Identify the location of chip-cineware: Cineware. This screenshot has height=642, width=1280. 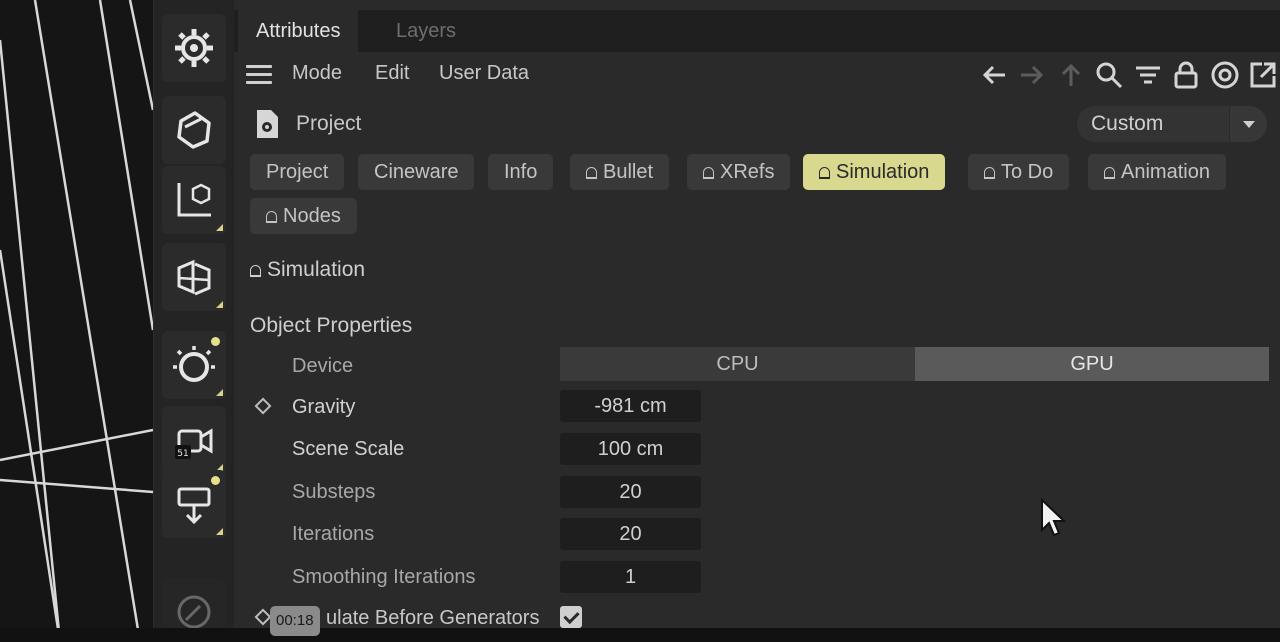
(416, 172).